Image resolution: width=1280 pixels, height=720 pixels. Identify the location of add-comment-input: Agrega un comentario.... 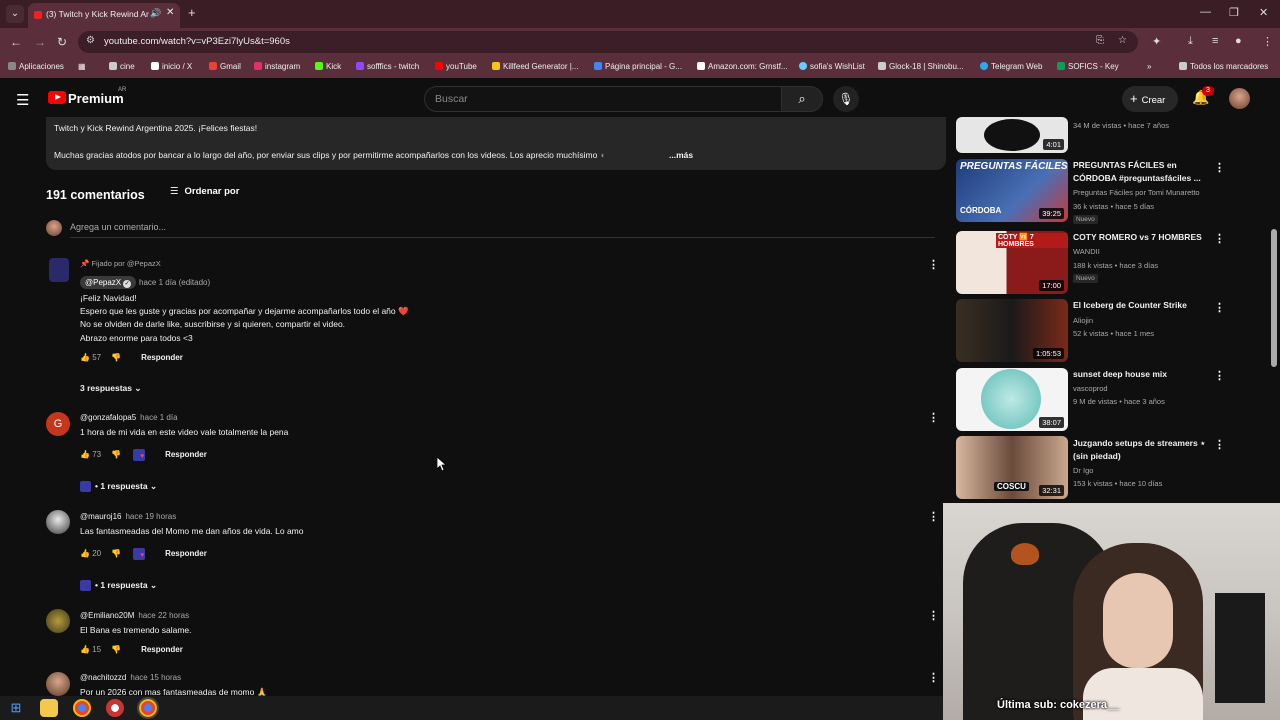
(118, 227).